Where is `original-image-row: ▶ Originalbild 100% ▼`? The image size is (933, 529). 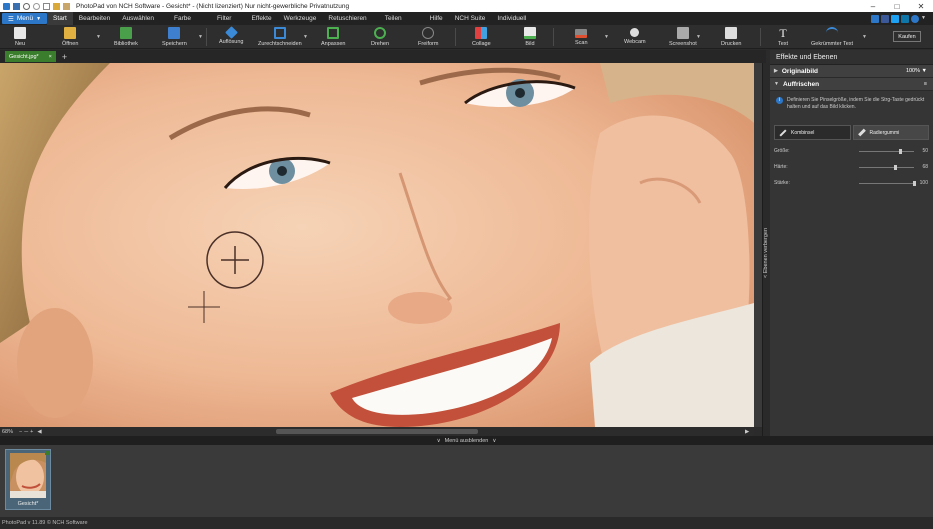 original-image-row: ▶ Originalbild 100% ▼ is located at coordinates (851, 71).